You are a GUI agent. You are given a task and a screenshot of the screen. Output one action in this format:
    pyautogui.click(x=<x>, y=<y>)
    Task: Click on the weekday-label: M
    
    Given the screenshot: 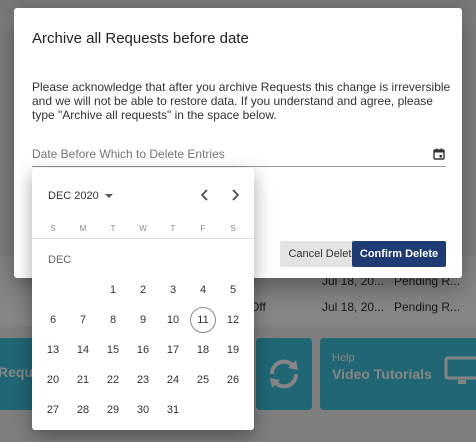 What is the action you would take?
    pyautogui.click(x=83, y=228)
    